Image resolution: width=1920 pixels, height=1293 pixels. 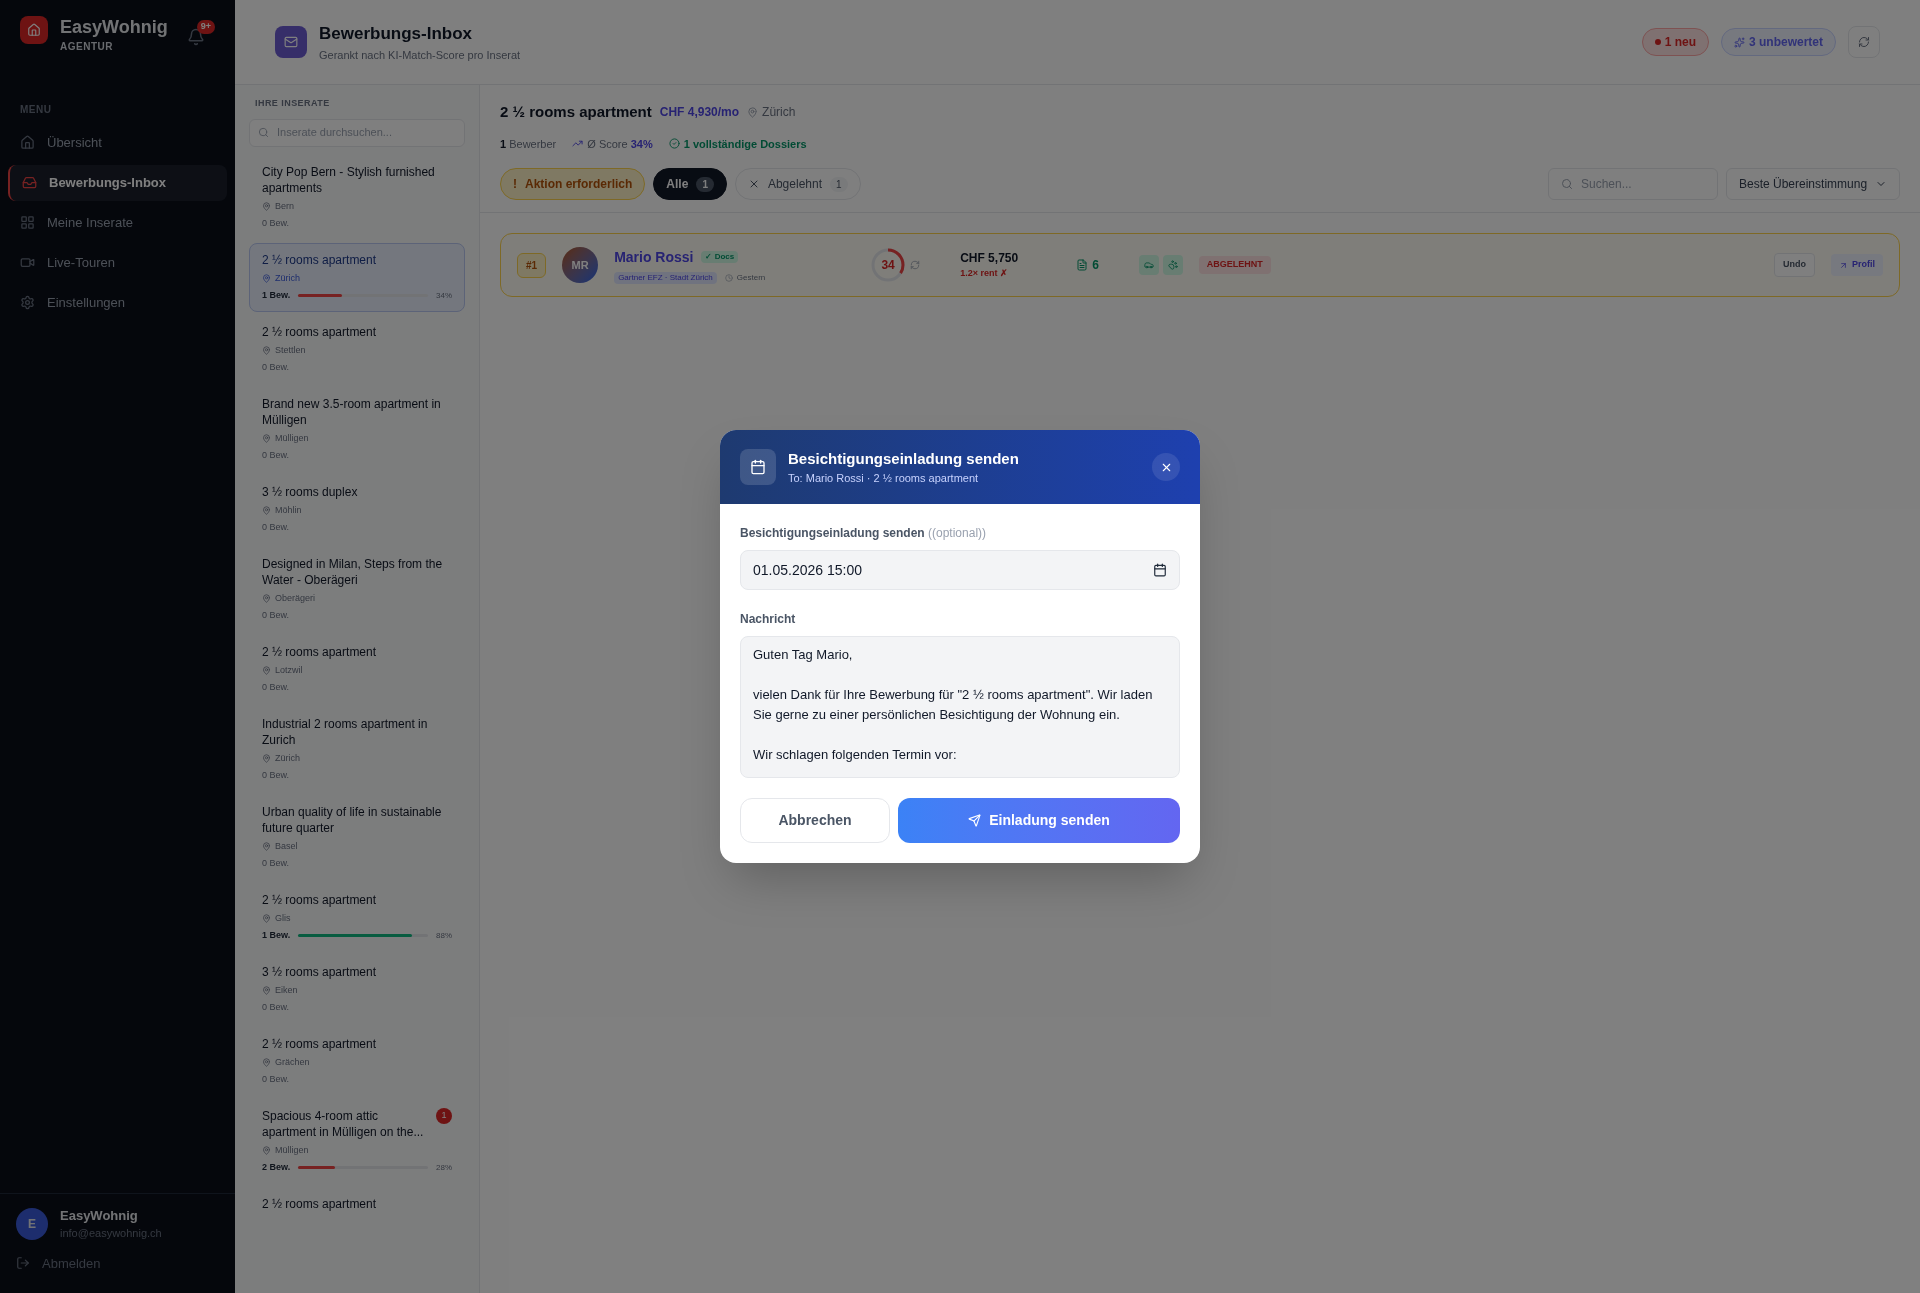 I want to click on grid-icon, so click(x=27, y=222).